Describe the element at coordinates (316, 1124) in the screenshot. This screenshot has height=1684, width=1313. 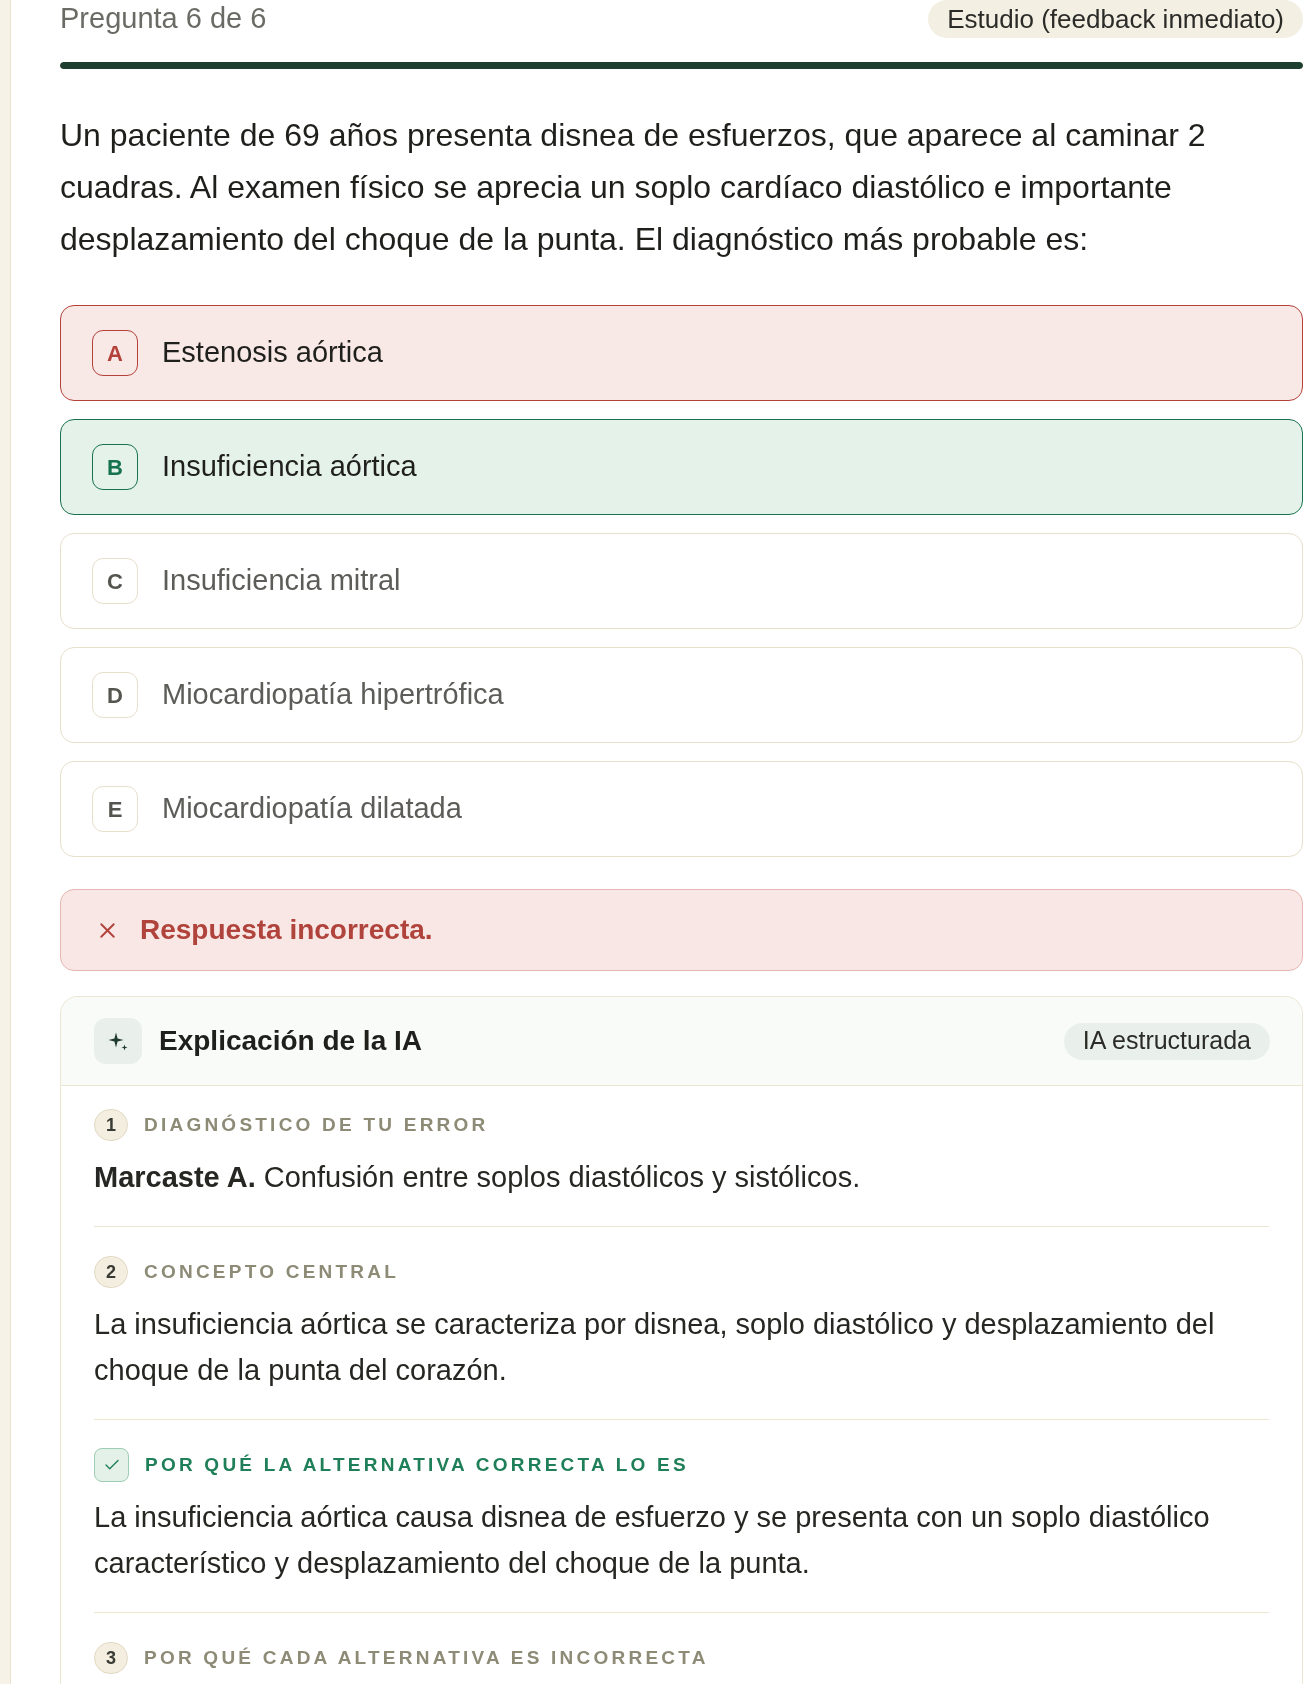
I see `section-label: DIAGNÓSTICO DE TU ERROR` at that location.